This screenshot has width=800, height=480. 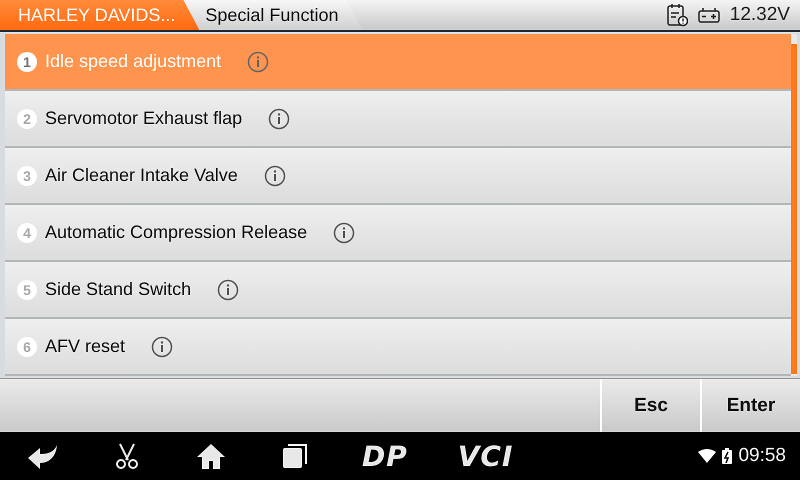 I want to click on battery-icon, so click(x=709, y=15).